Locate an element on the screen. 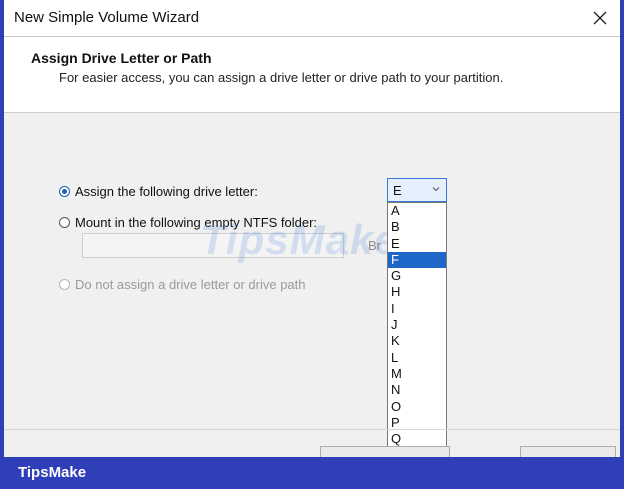 The height and width of the screenshot is (489, 624). back-button is located at coordinates (385, 451).